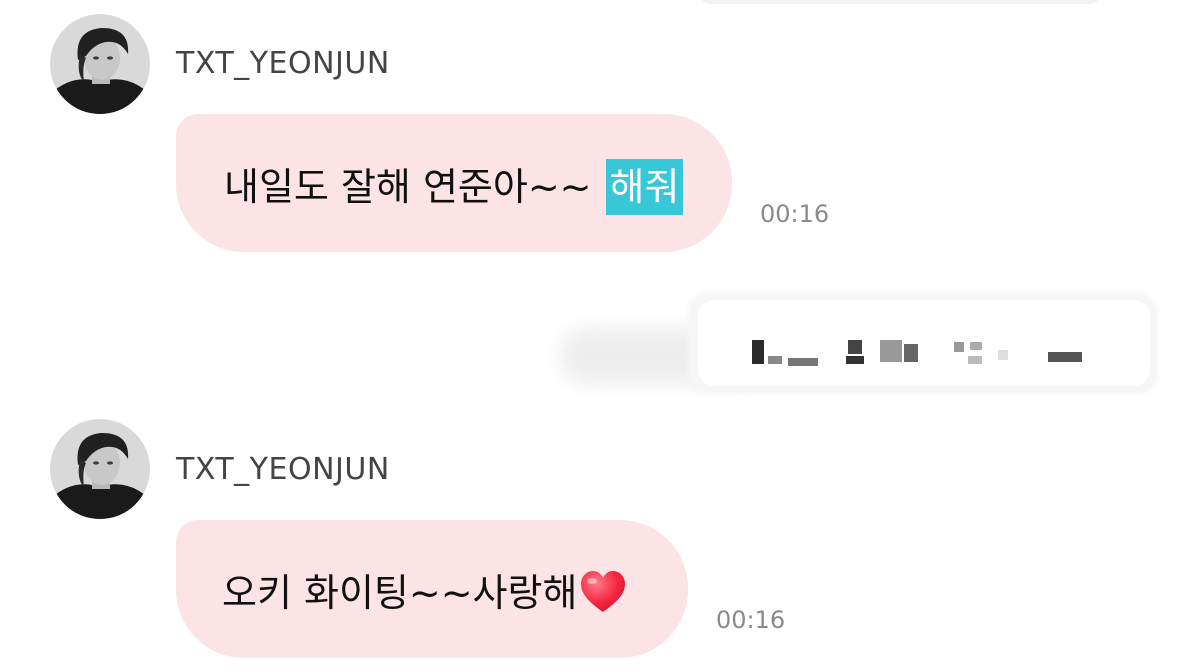  What do you see at coordinates (644, 186) in the screenshot?
I see `highlighted-text: 해줘` at bounding box center [644, 186].